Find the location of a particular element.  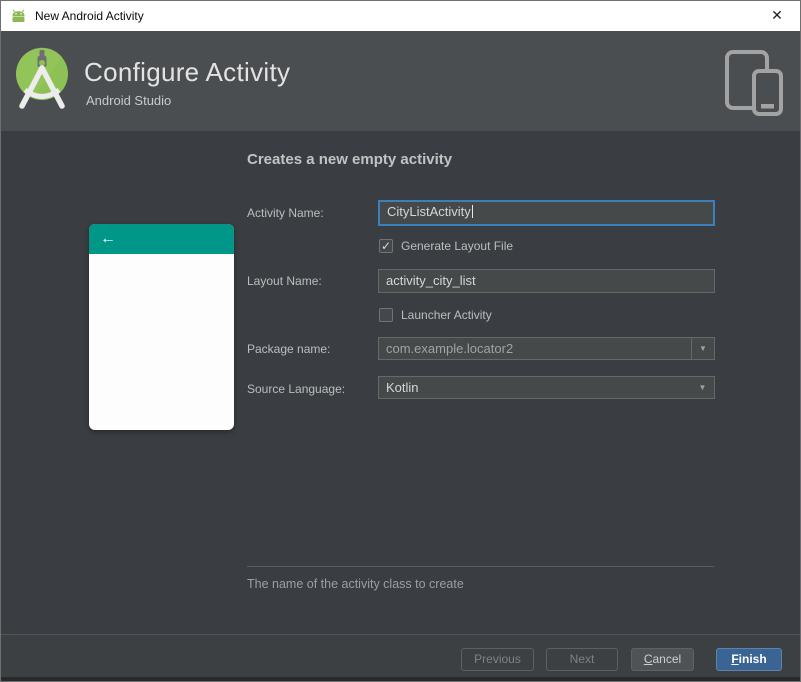

dialog-footer: Previous Next Cancel Finish is located at coordinates (400, 656).